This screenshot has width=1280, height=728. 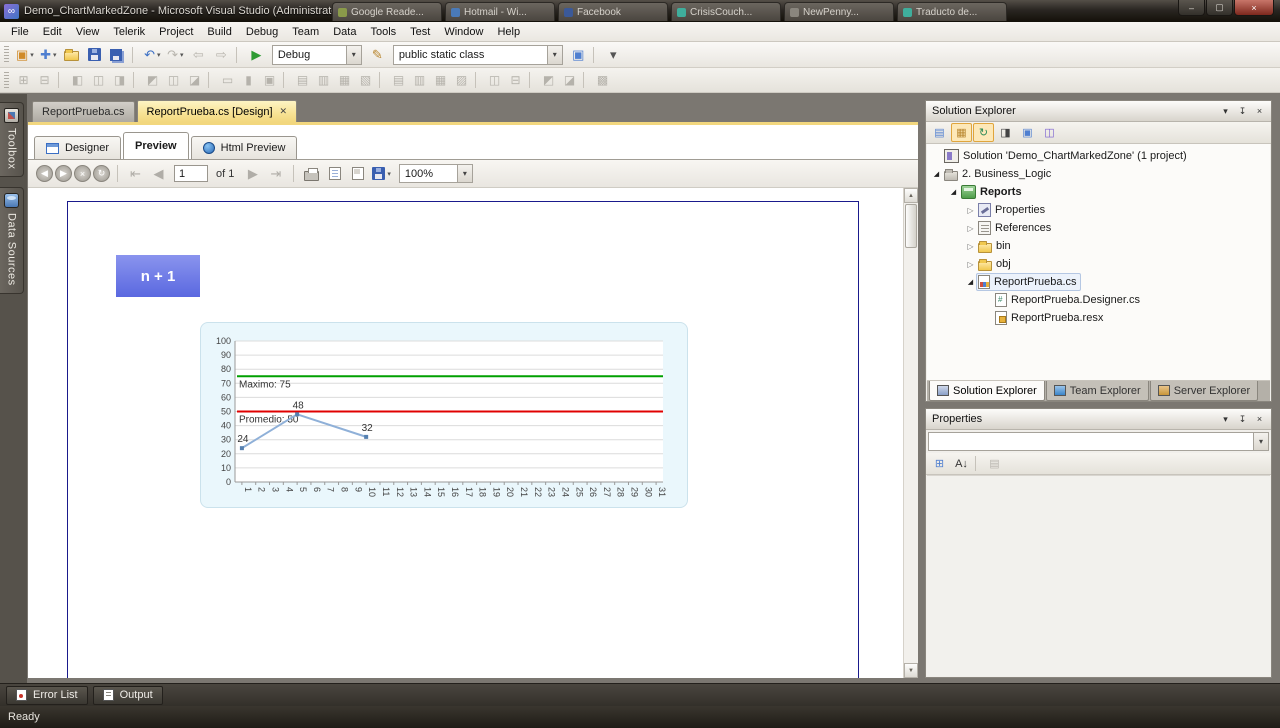 I want to click on menu-item: Window, so click(x=463, y=31).